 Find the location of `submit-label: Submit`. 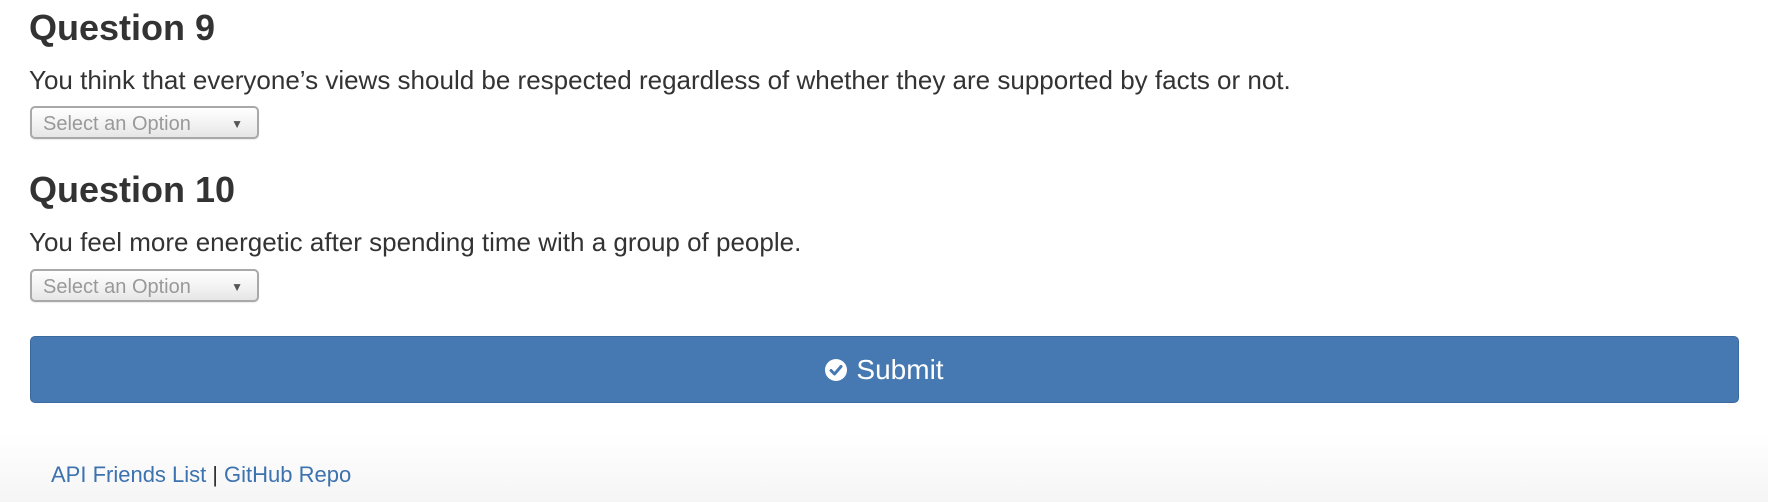

submit-label: Submit is located at coordinates (900, 369).